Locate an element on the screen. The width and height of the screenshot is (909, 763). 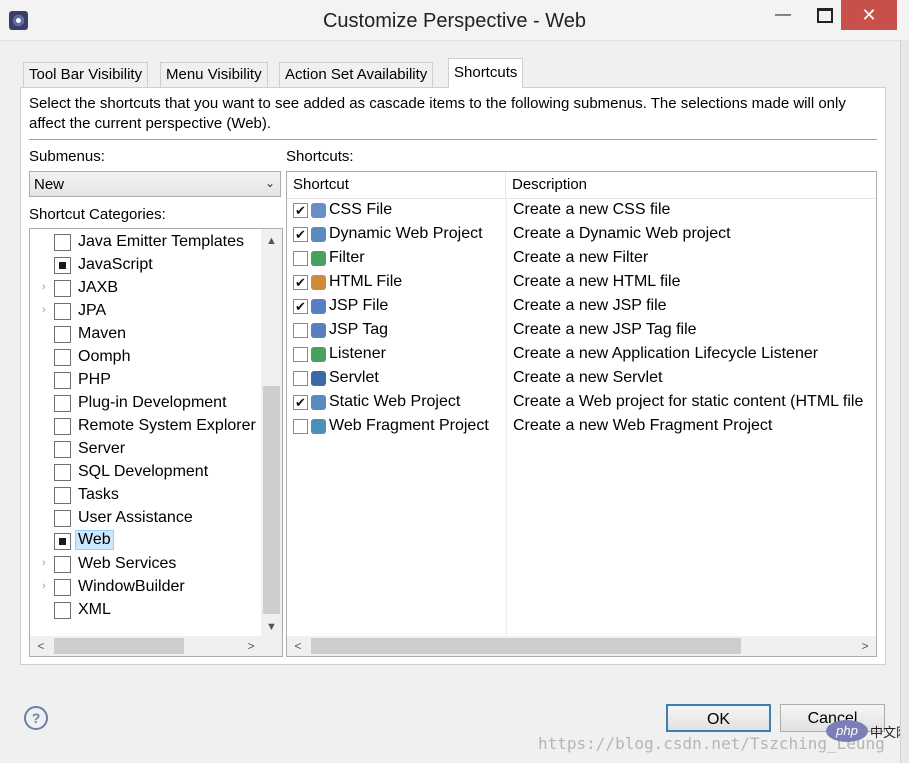
category-item: JavaScript is located at coordinates (145, 265).